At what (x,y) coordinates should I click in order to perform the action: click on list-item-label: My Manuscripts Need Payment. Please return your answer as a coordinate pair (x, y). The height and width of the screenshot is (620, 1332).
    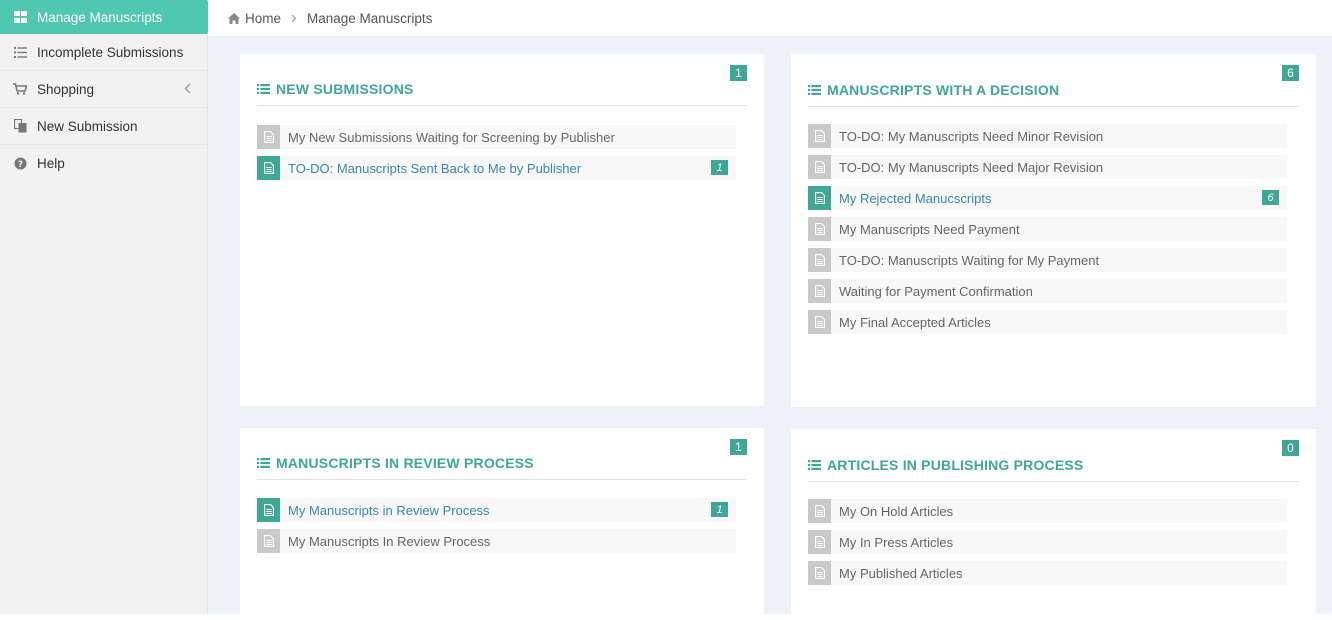
    Looking at the image, I should click on (929, 229).